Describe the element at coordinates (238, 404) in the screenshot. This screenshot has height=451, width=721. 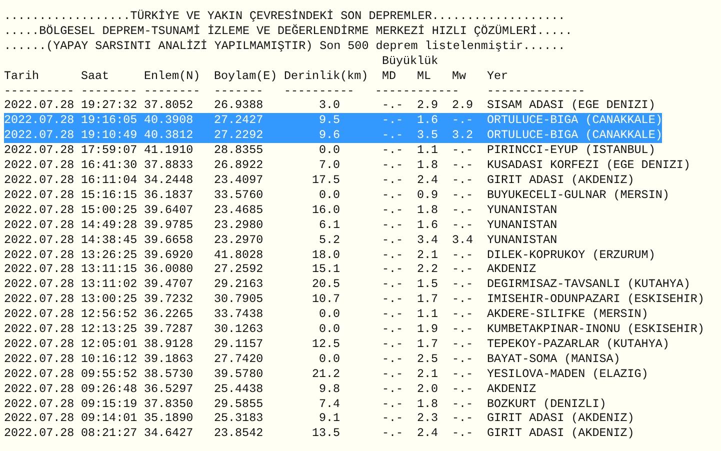
I see `table-cell: 29.5855` at that location.